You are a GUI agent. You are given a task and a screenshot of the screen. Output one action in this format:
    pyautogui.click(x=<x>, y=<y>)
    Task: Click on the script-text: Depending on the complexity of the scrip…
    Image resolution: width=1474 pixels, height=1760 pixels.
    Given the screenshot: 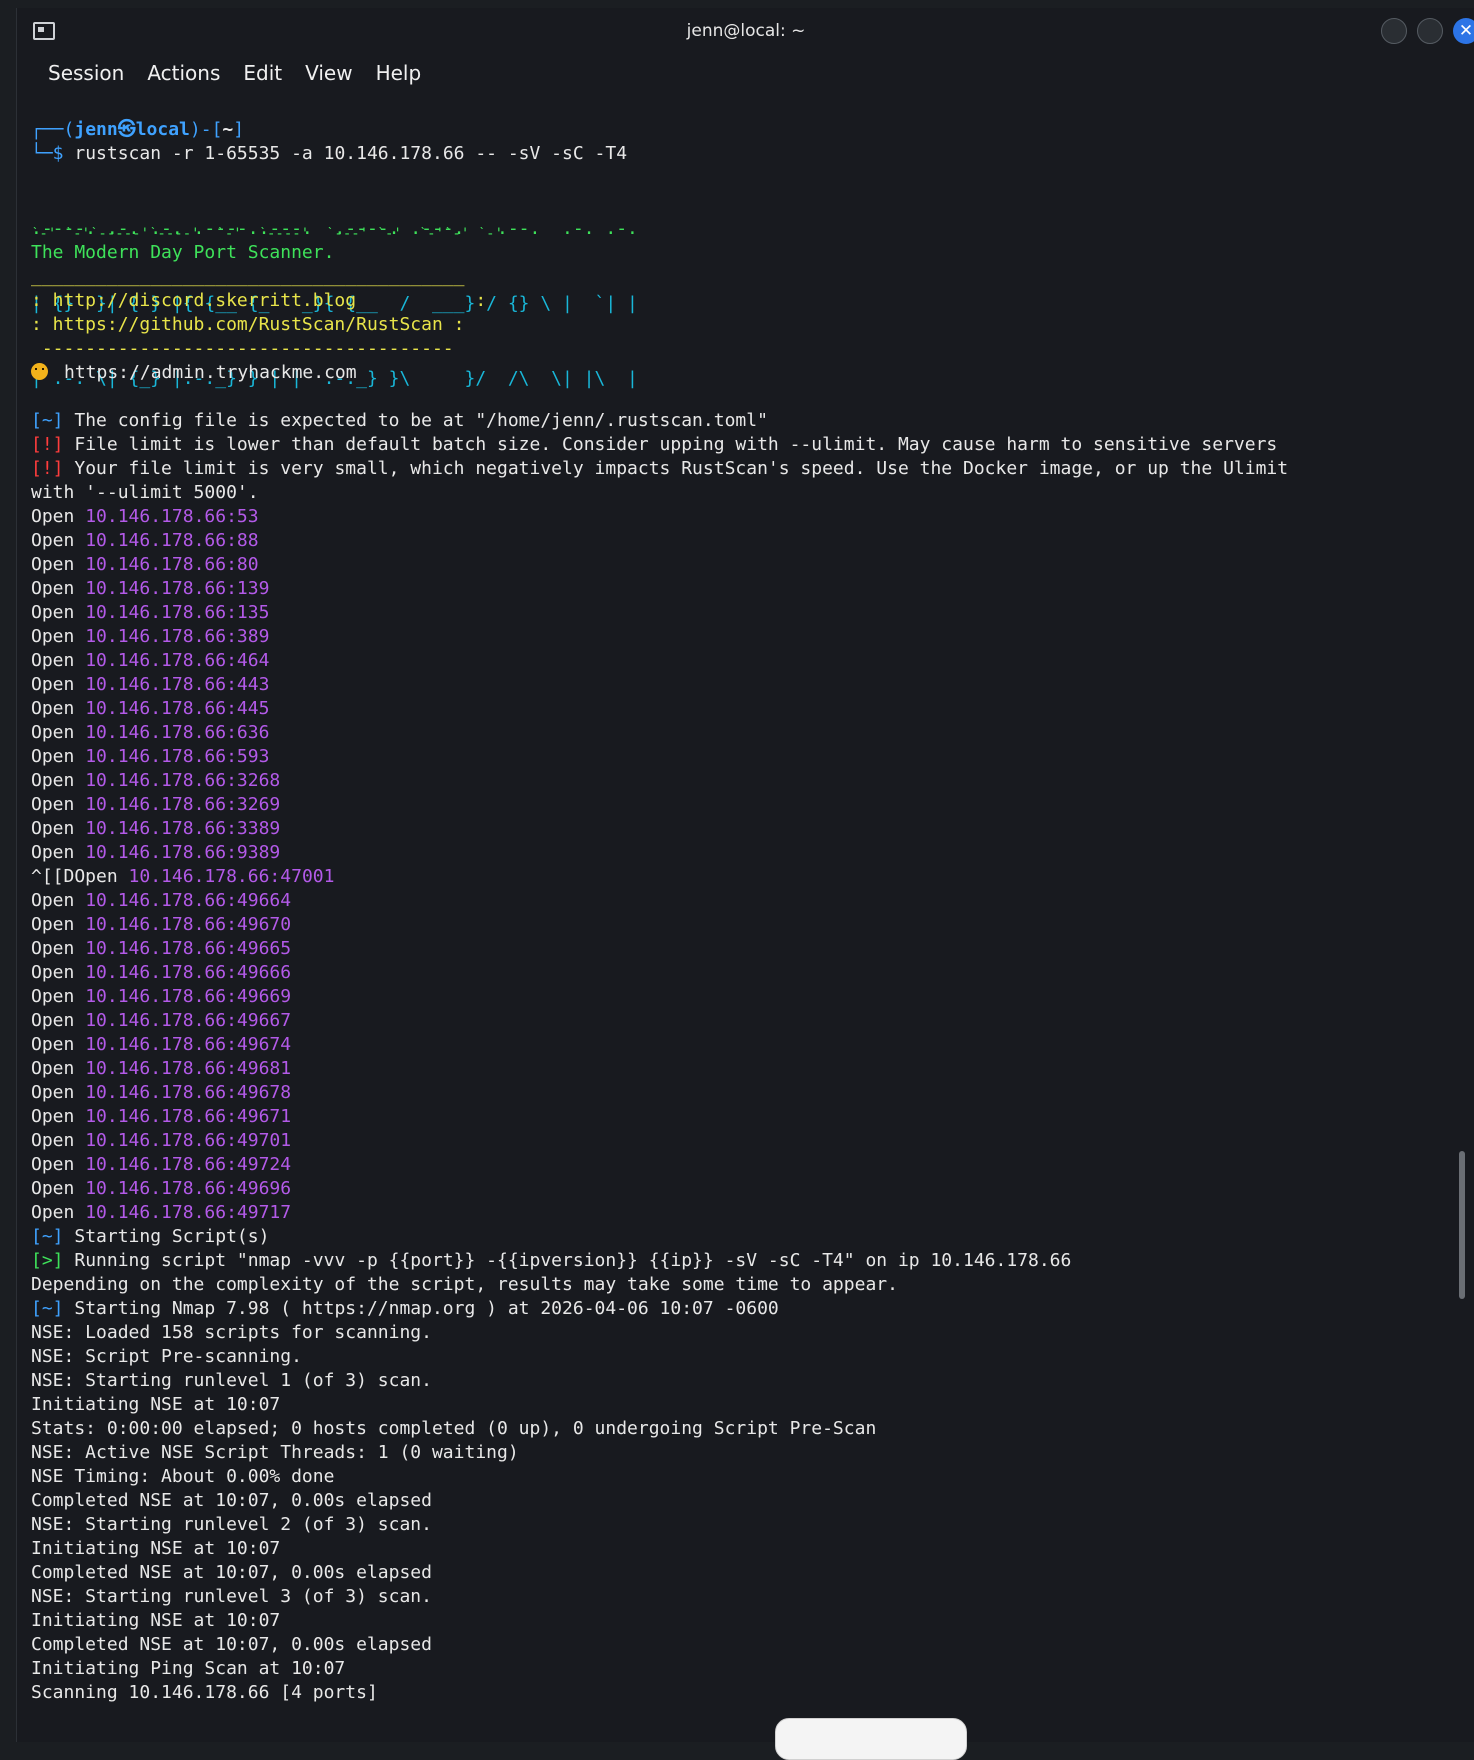 What is the action you would take?
    pyautogui.click(x=464, y=1284)
    